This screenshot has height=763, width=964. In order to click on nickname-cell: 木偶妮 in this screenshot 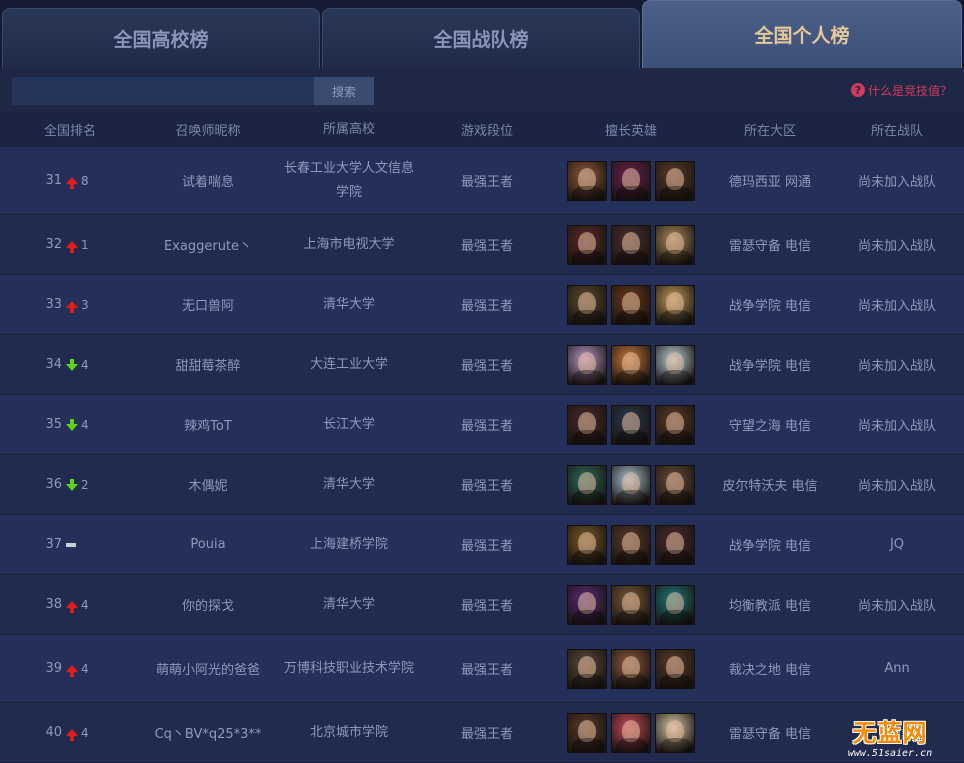, I will do `click(208, 484)`.